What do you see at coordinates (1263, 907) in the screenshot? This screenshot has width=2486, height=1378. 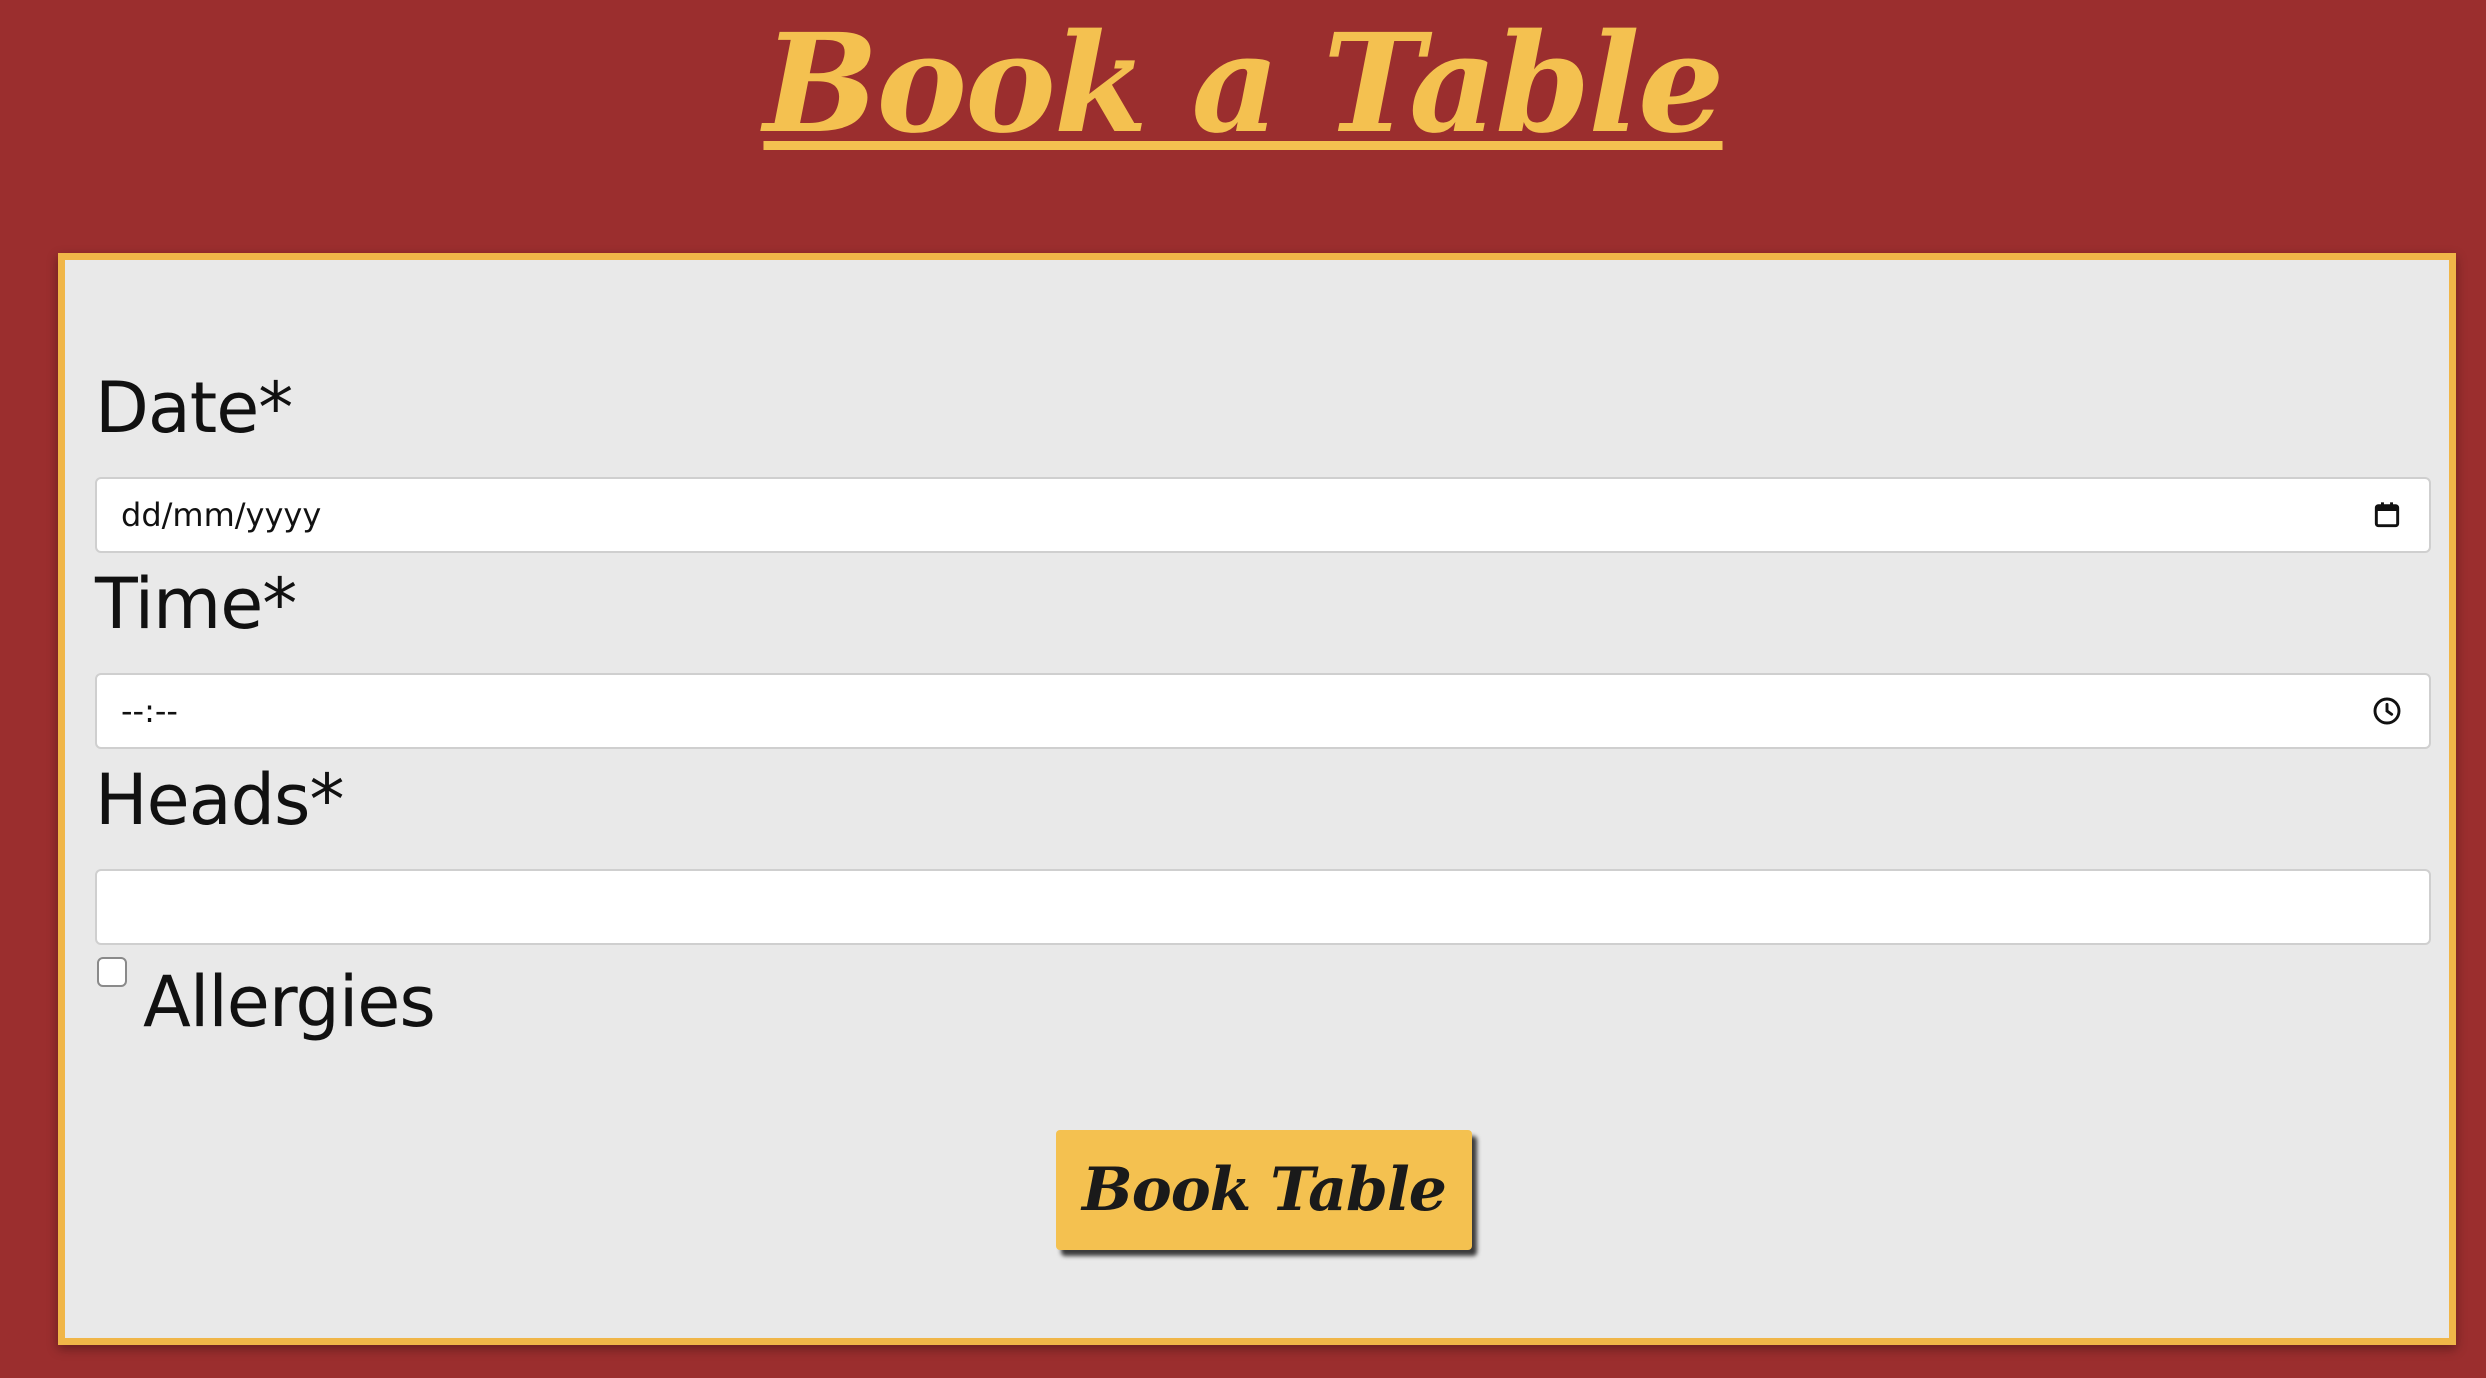 I see `heads-input` at bounding box center [1263, 907].